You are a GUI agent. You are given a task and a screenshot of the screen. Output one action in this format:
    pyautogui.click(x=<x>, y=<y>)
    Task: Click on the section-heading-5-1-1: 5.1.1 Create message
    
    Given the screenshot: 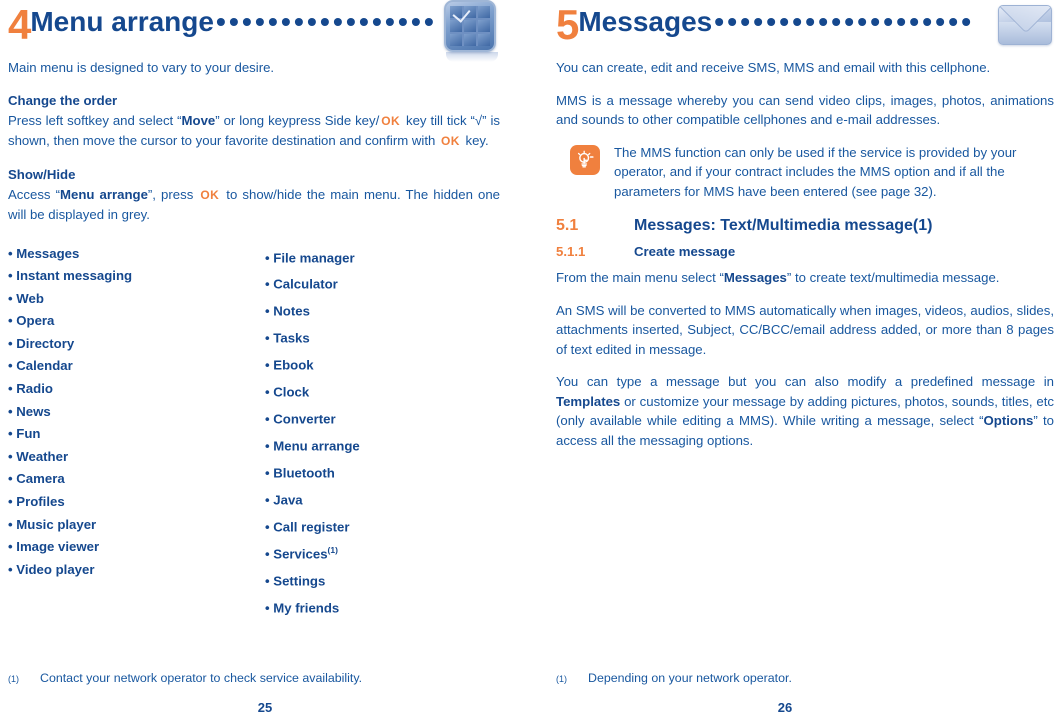 What is the action you would take?
    pyautogui.click(x=805, y=251)
    